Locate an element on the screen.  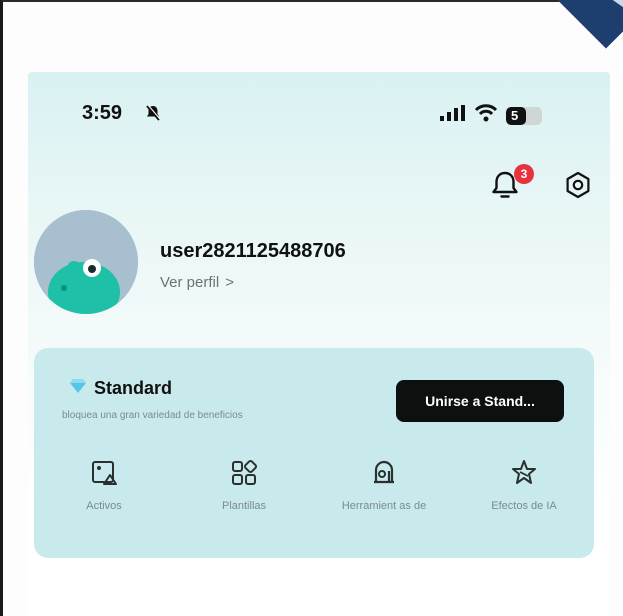
plan-name: Standard is located at coordinates (133, 388).